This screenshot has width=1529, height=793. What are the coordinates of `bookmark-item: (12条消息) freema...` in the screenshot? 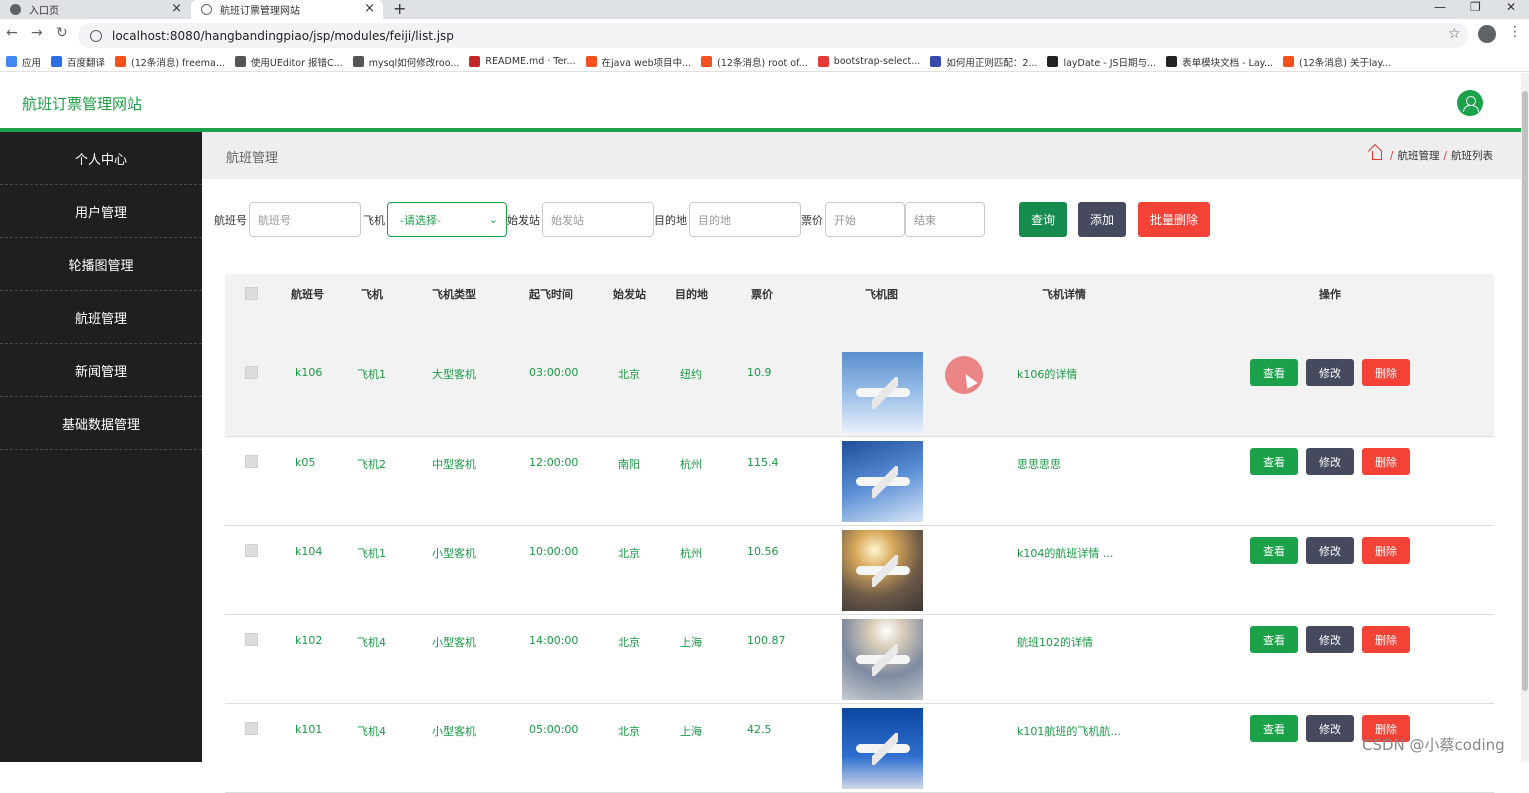 It's located at (170, 62).